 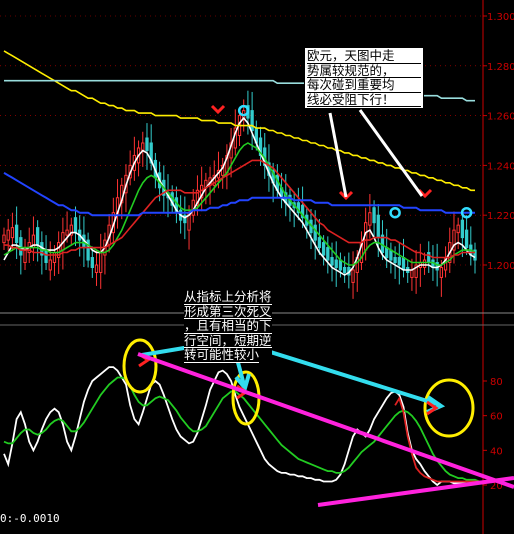 I want to click on annotation-middle-line: 行空间，短期逆, so click(x=228, y=340).